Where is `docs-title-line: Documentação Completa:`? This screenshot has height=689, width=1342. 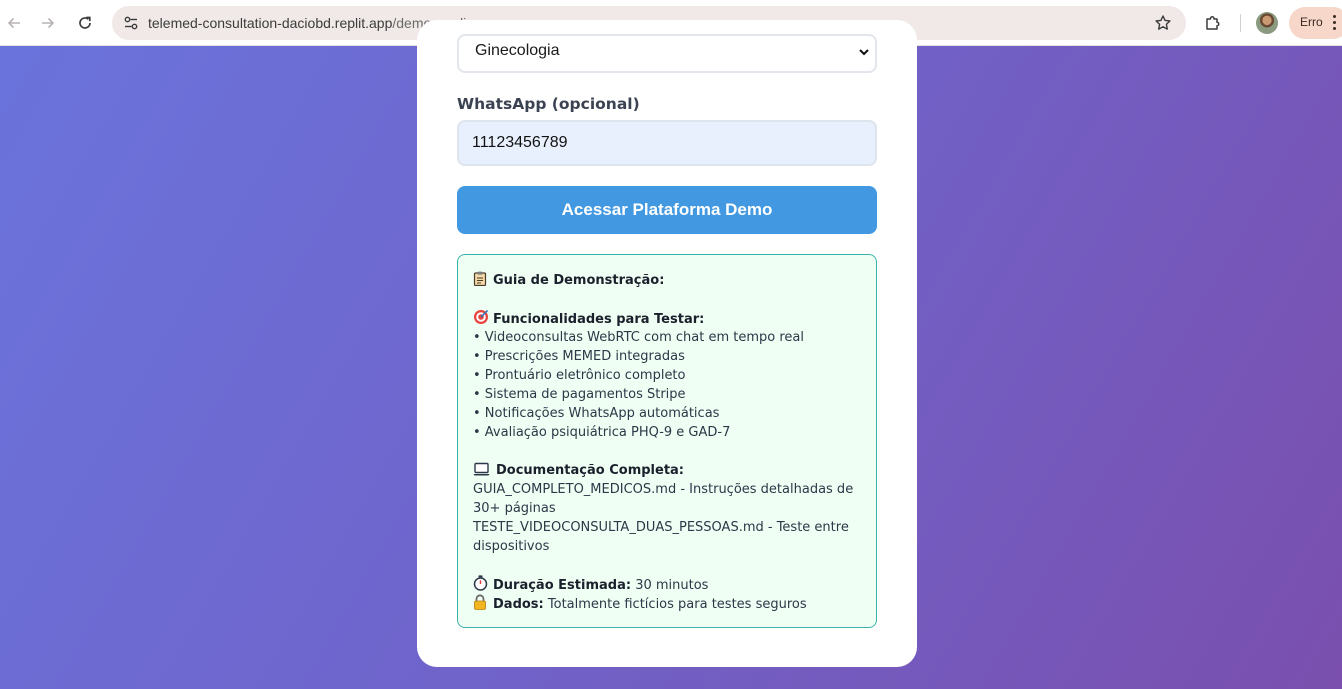 docs-title-line: Documentação Completa: is located at coordinates (578, 470).